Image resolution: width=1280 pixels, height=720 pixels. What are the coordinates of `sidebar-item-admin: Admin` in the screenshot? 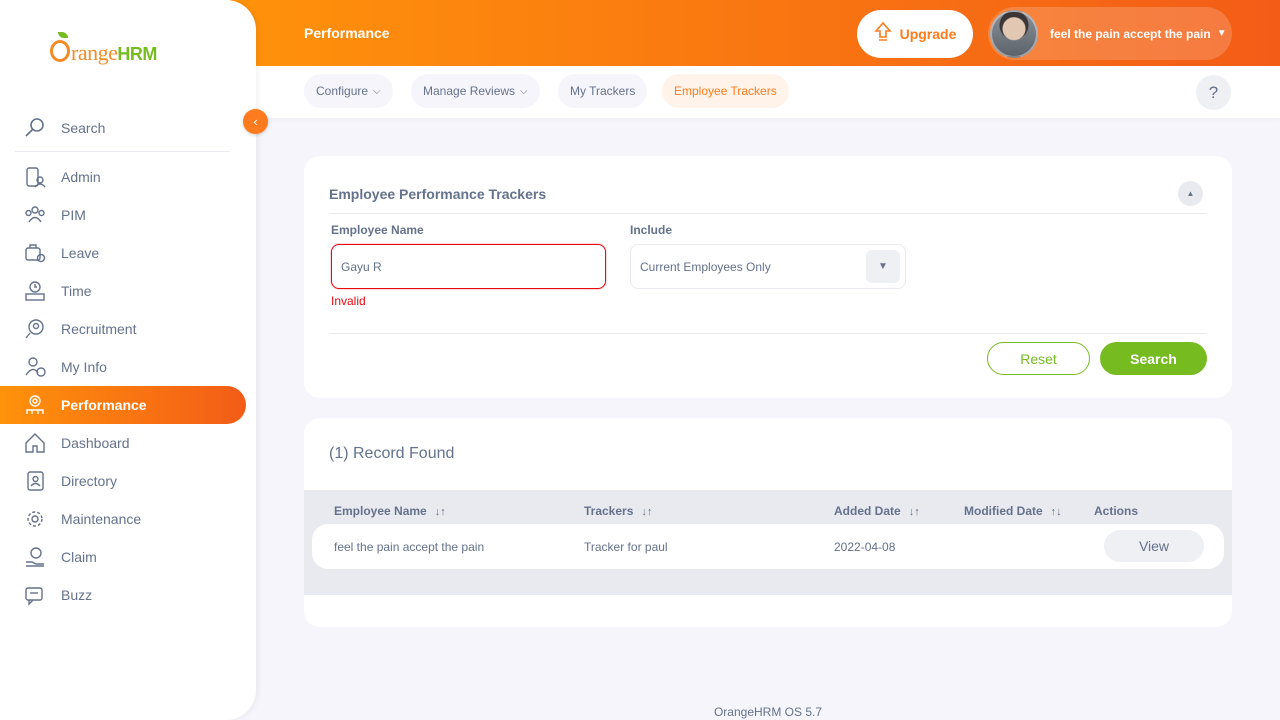 It's located at (123, 177).